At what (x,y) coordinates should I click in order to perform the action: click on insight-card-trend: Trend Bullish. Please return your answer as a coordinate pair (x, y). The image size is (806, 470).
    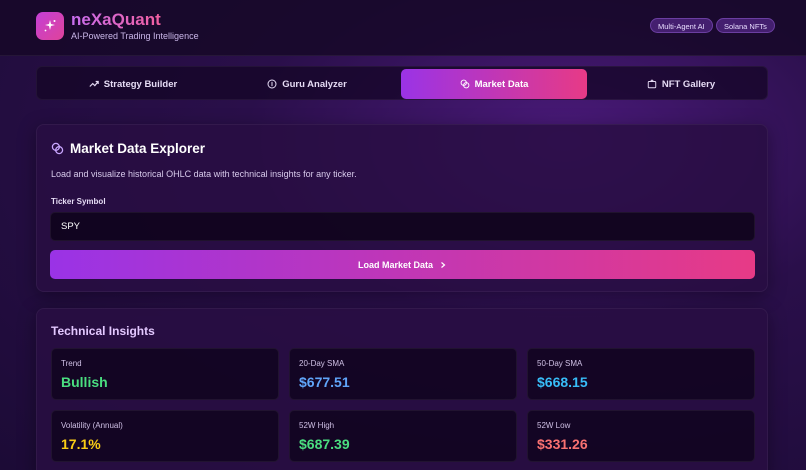
    Looking at the image, I should click on (165, 374).